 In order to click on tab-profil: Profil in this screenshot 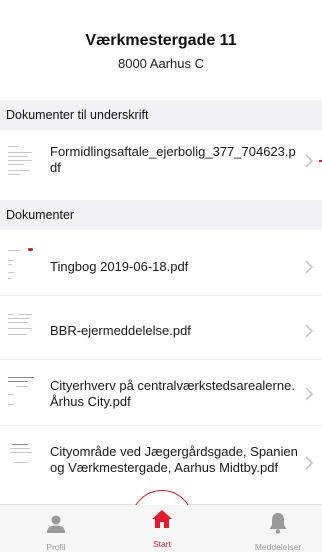, I will do `click(56, 529)`.